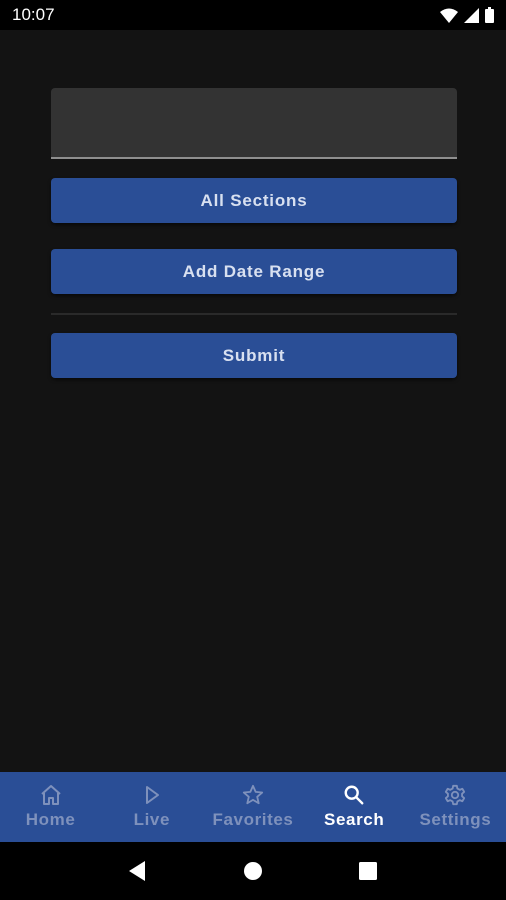 This screenshot has height=900, width=506. What do you see at coordinates (50, 819) in the screenshot?
I see `nav-label-home: Home` at bounding box center [50, 819].